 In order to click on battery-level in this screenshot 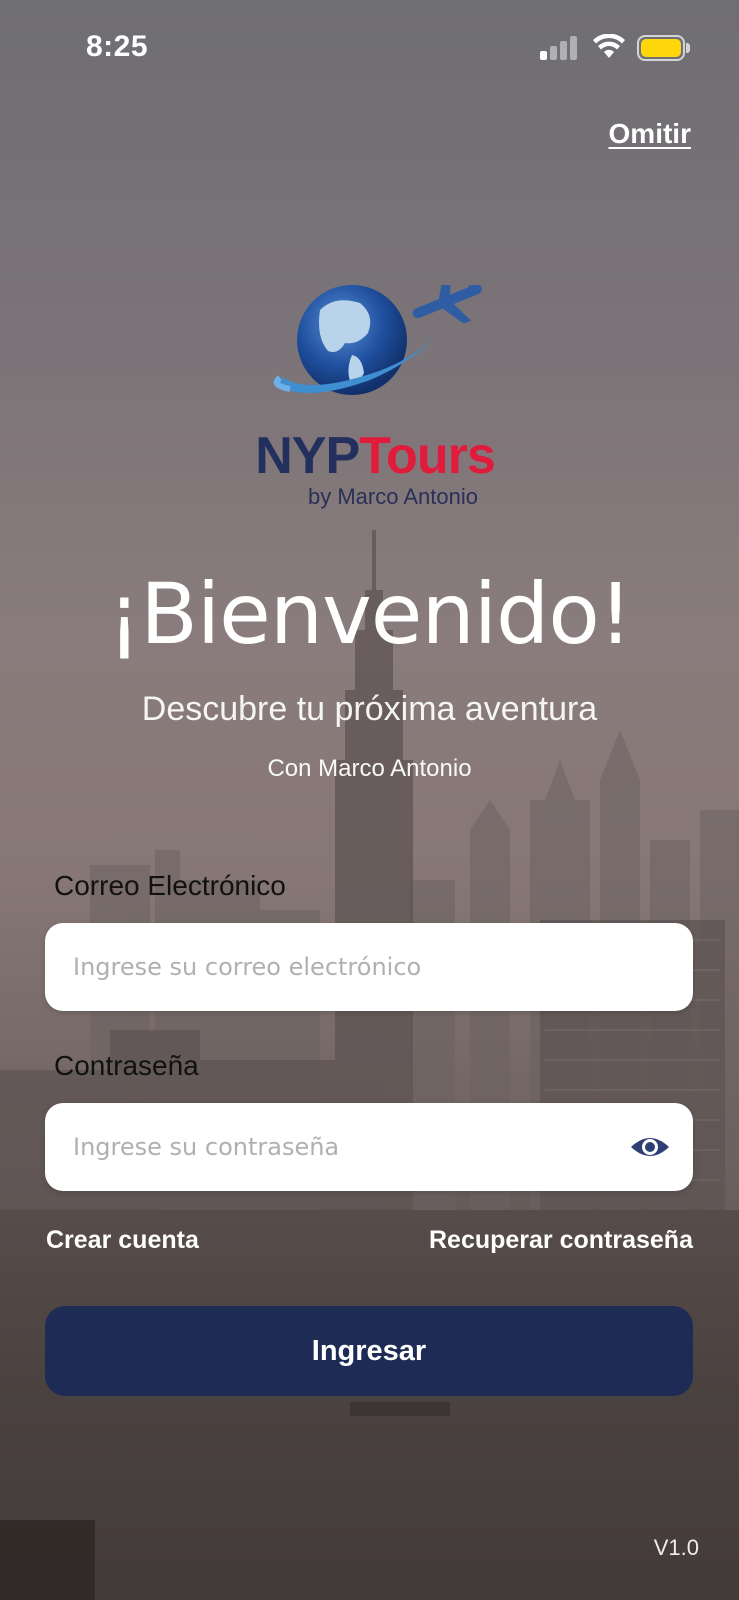, I will do `click(661, 48)`.